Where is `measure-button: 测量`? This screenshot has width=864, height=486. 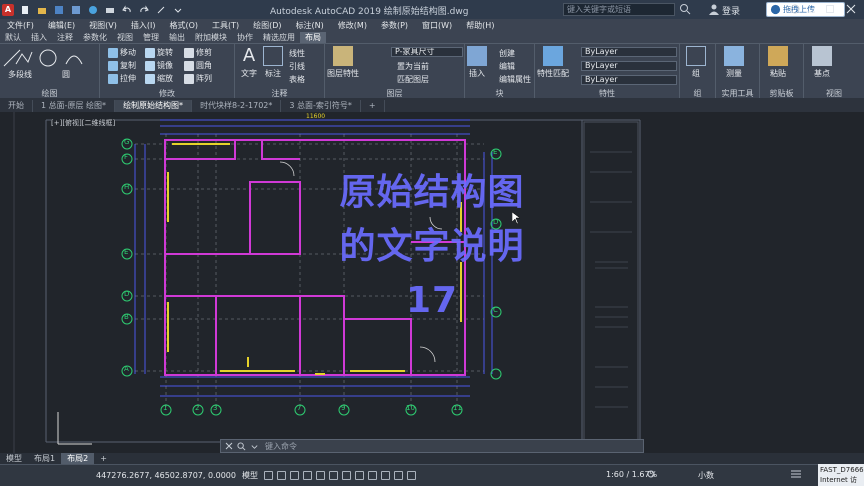
measure-button: 测量 is located at coordinates (734, 62).